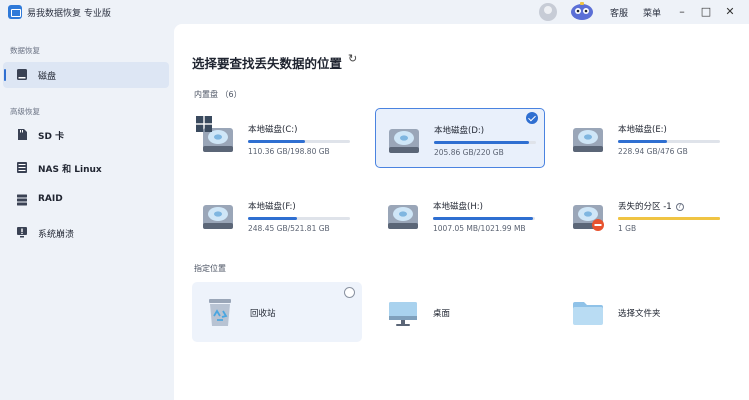  Describe the element at coordinates (639, 314) in the screenshot. I see `location-name: 选择文件夹` at that location.